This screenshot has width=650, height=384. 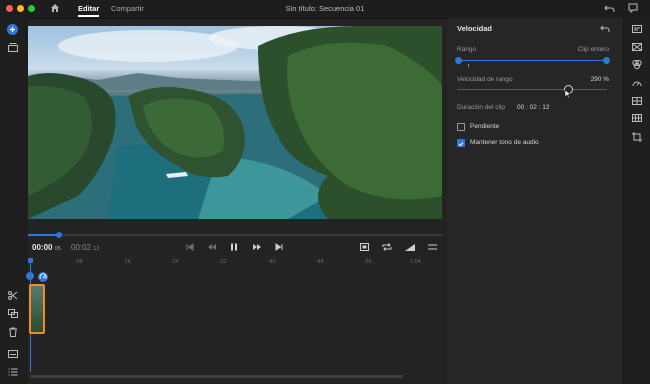 I want to click on window-title: Sin título: Secuencia 01, so click(x=325, y=8).